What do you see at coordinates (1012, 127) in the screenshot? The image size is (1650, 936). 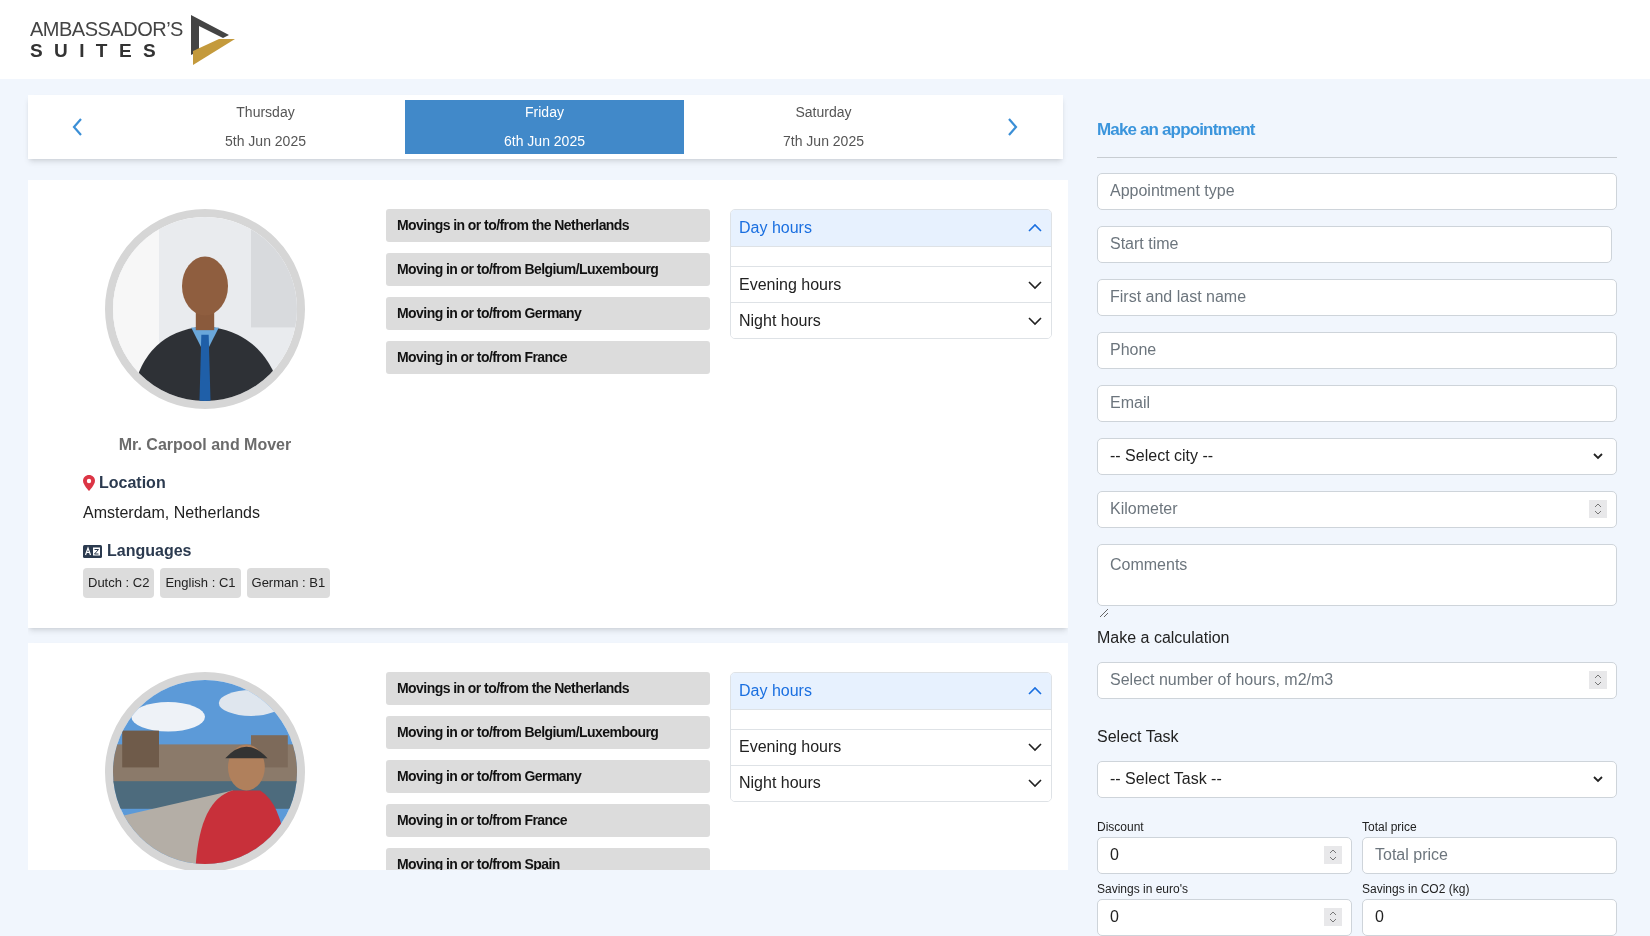 I see `chevron-right-icon` at bounding box center [1012, 127].